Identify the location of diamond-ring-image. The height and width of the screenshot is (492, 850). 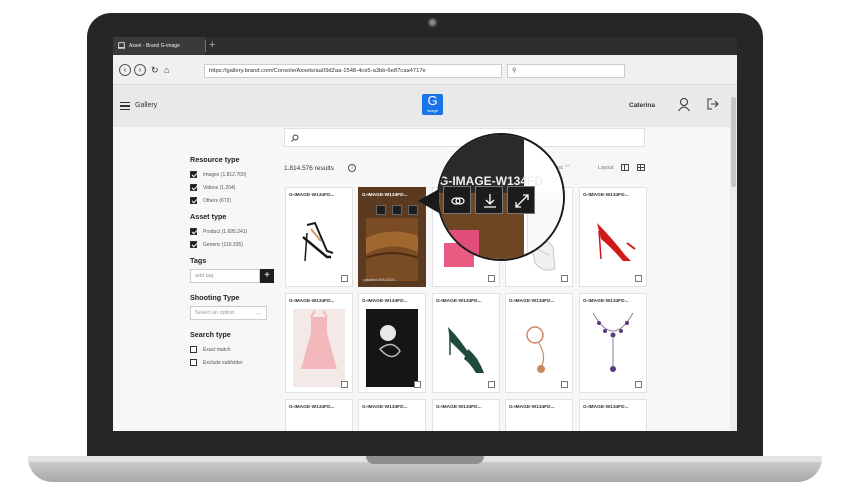
(392, 348).